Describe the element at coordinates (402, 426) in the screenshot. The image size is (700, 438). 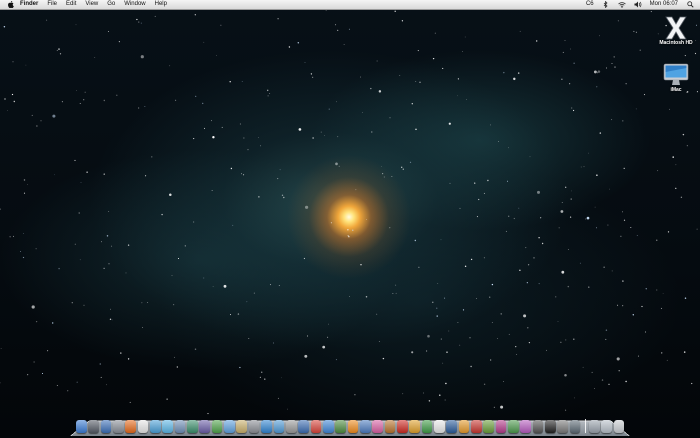
I see `acrobat-icon` at that location.